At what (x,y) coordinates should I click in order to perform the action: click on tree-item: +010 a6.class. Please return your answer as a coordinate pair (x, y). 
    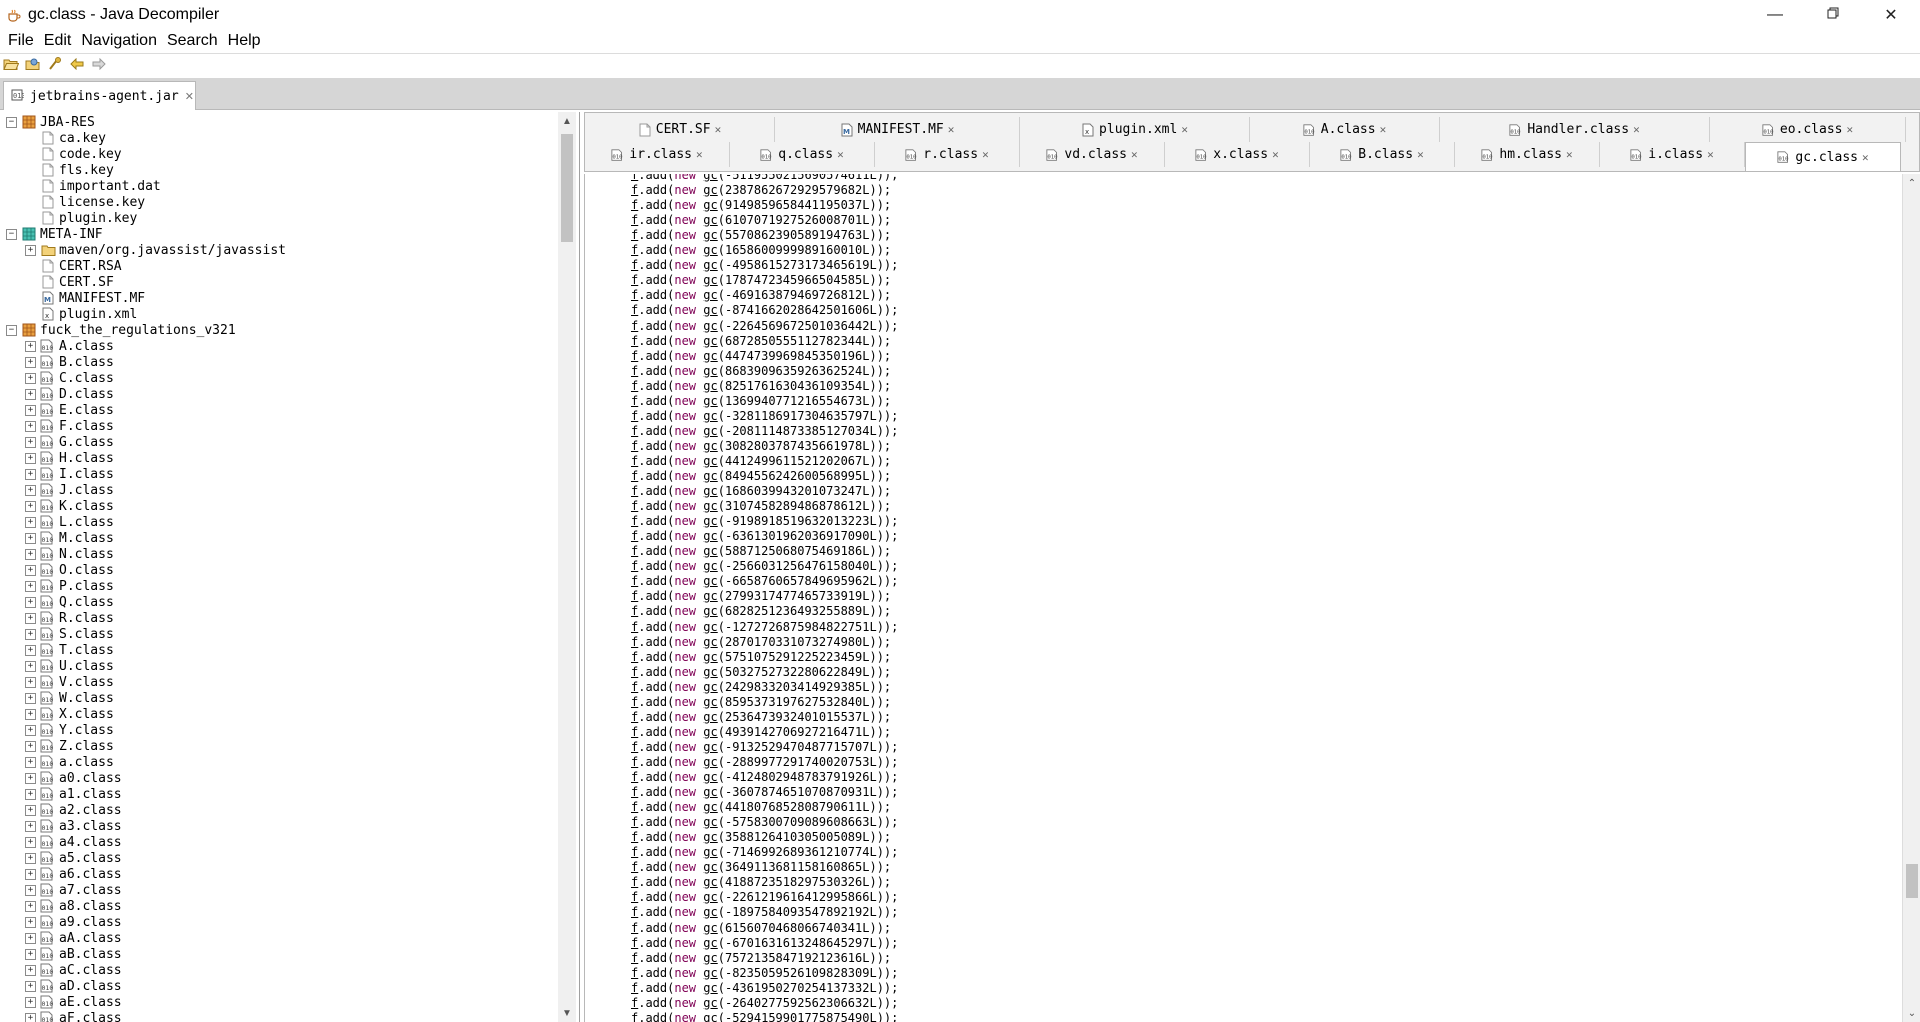
    Looking at the image, I should click on (278, 874).